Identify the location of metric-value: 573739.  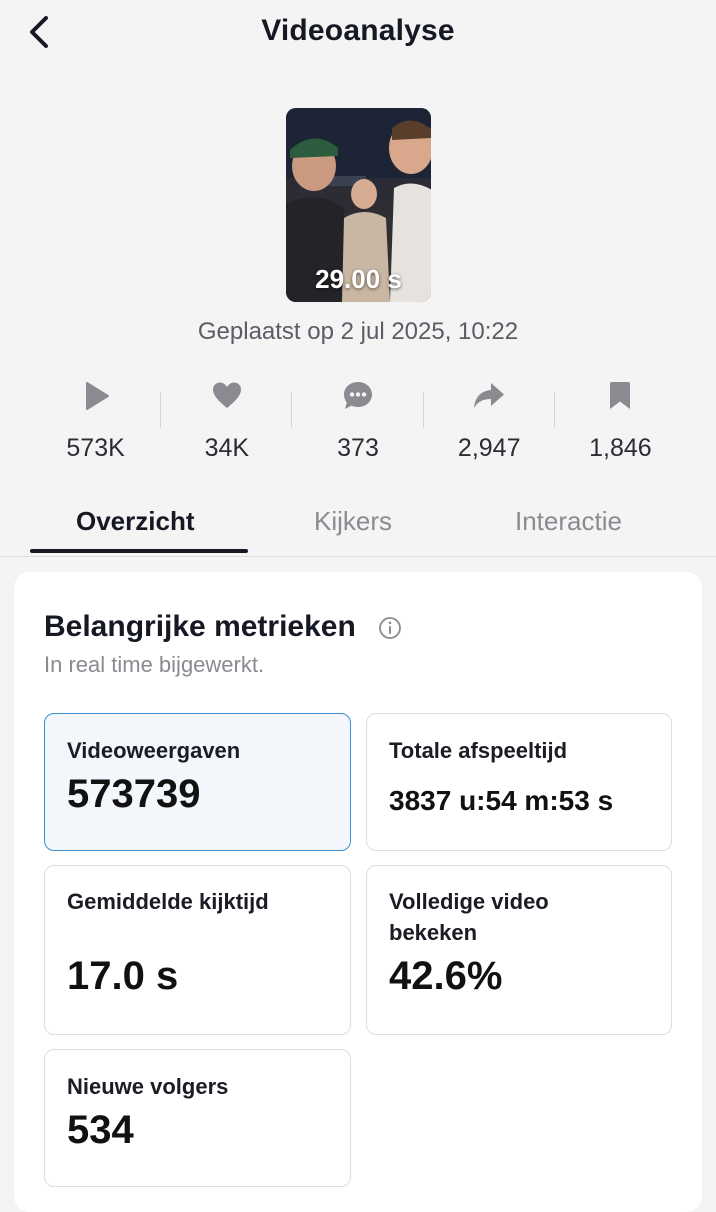
(134, 794).